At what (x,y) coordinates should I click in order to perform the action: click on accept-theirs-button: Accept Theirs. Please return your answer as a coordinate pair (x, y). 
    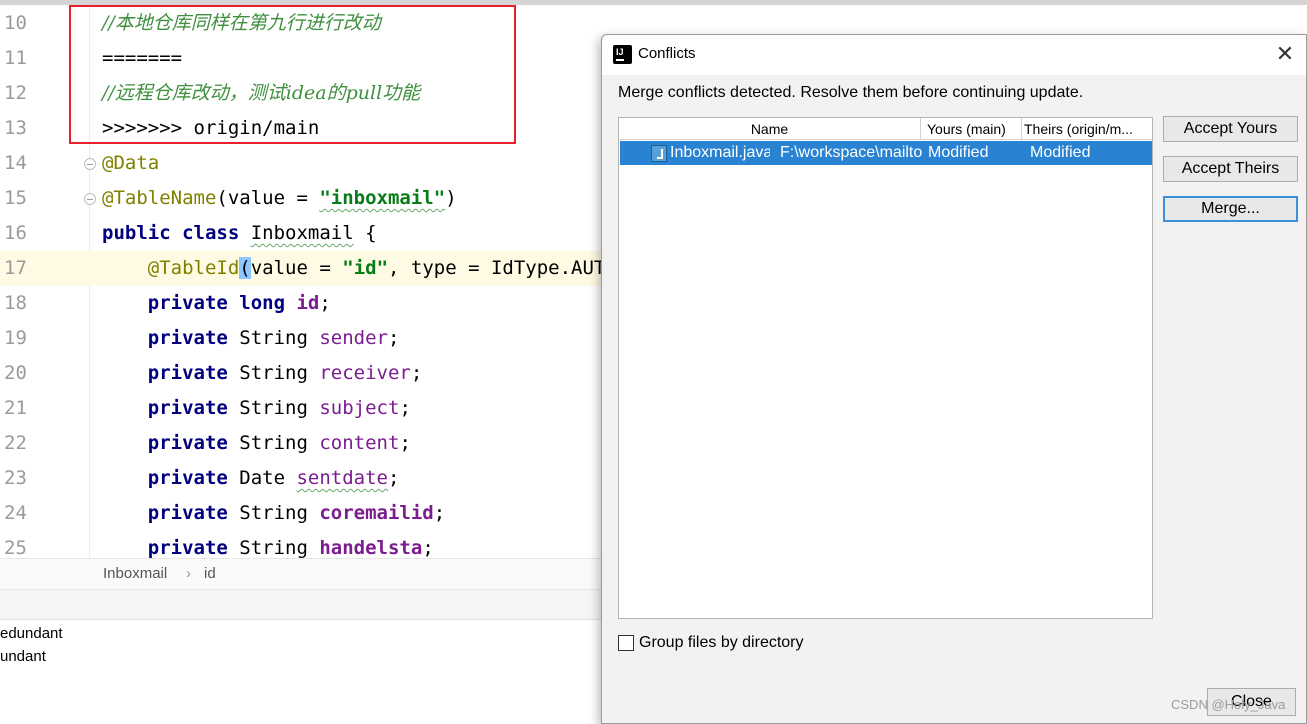
    Looking at the image, I should click on (1230, 169).